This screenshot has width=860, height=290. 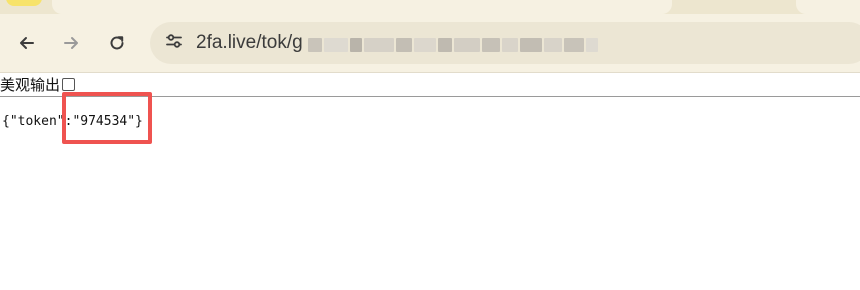 What do you see at coordinates (24, 3) in the screenshot?
I see `tab-favicon-hint` at bounding box center [24, 3].